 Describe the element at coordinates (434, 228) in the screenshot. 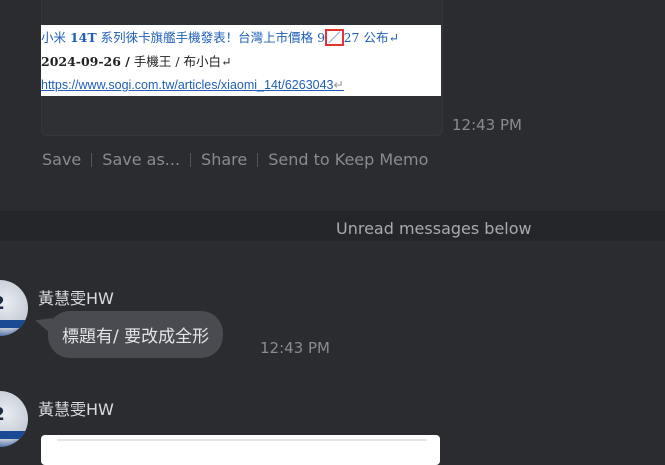

I see `unread-divider-label: Unread messages below` at that location.